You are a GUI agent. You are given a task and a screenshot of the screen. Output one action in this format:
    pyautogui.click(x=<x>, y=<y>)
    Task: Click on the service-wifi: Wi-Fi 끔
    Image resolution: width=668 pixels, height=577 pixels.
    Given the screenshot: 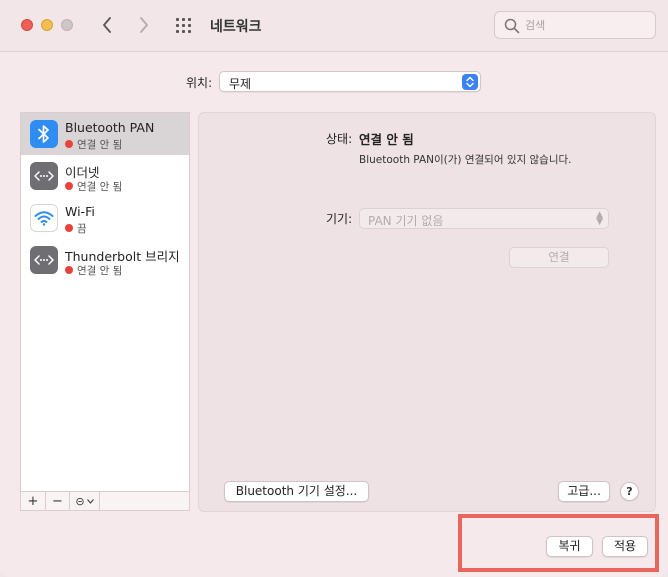 What is the action you would take?
    pyautogui.click(x=105, y=218)
    